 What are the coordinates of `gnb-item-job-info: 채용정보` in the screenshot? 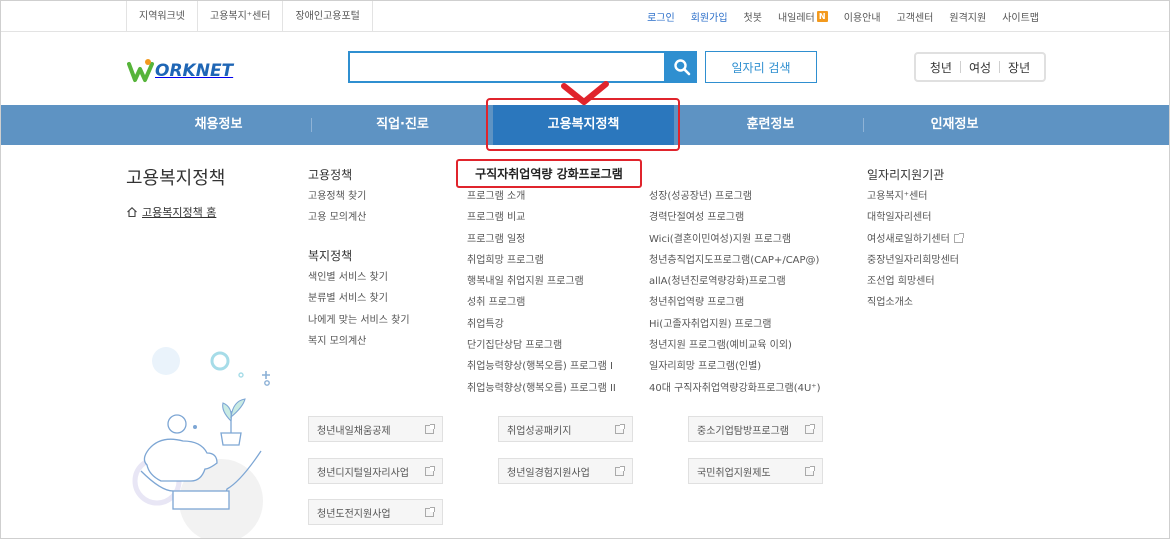 It's located at (218, 125).